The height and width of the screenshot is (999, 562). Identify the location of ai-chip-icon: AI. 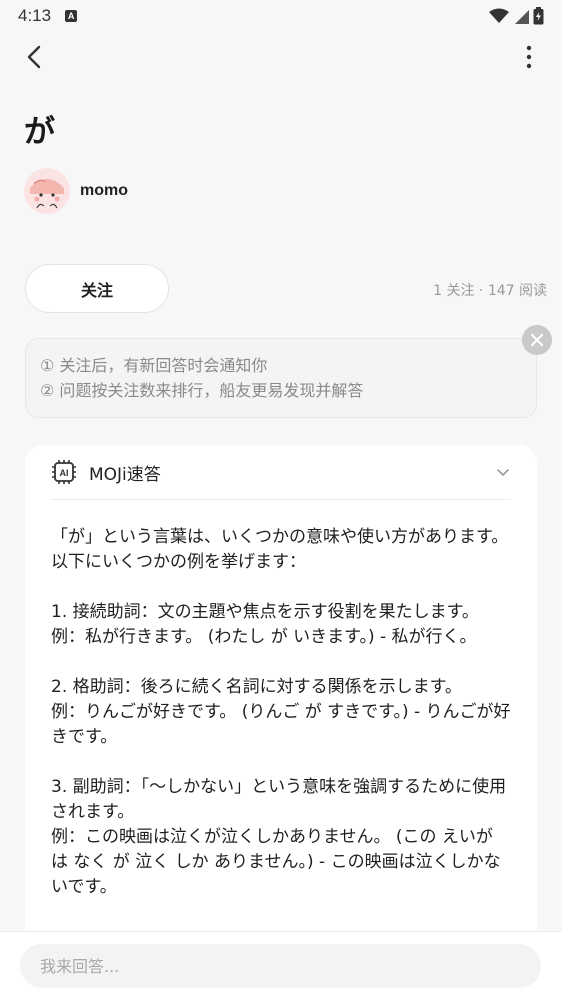
(64, 472).